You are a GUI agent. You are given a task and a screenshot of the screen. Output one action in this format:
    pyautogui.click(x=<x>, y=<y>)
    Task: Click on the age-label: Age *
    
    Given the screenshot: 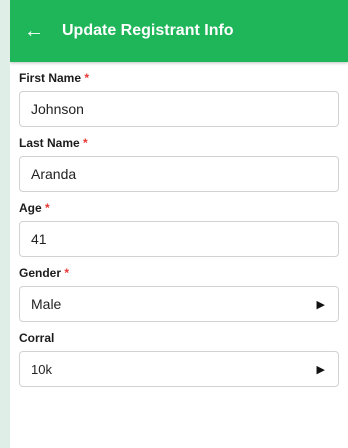 What is the action you would take?
    pyautogui.click(x=34, y=208)
    